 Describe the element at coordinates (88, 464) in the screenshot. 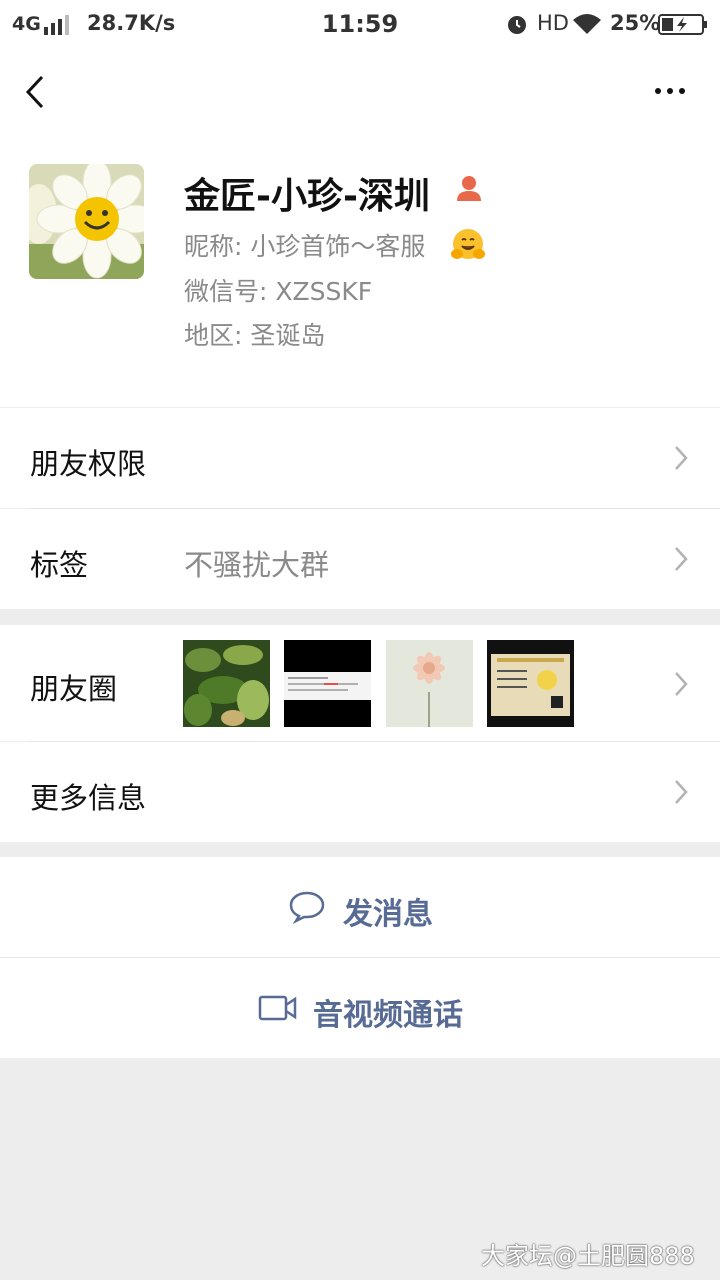

I see `friend-permissions-label: 朋友权限` at that location.